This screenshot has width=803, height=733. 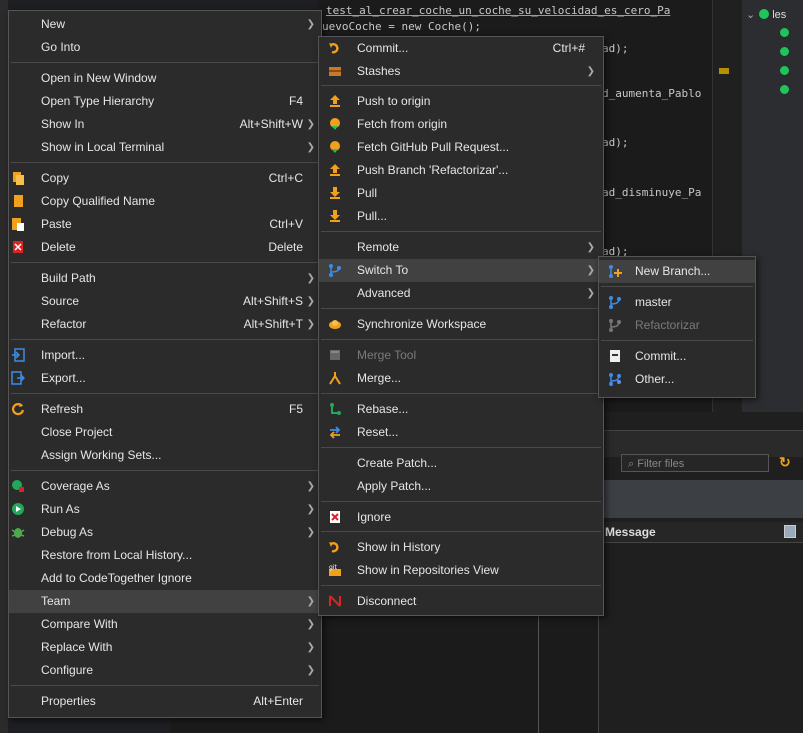 What do you see at coordinates (724, 71) in the screenshot?
I see `warning-marker` at bounding box center [724, 71].